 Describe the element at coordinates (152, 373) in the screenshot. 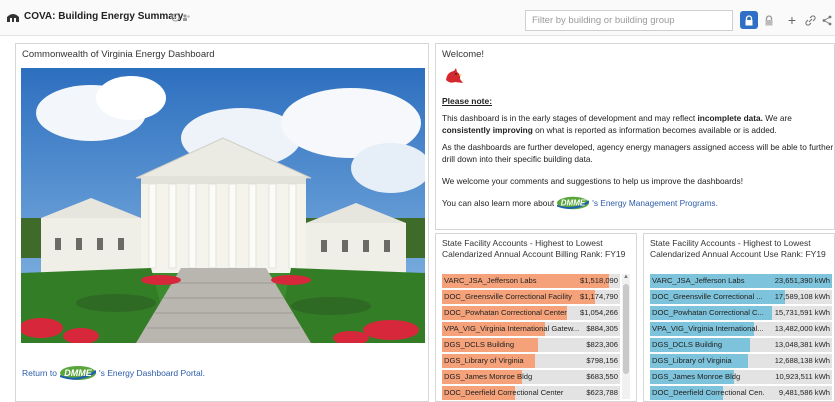

I see `return-link: 's Energy Dashboard Portal.` at that location.